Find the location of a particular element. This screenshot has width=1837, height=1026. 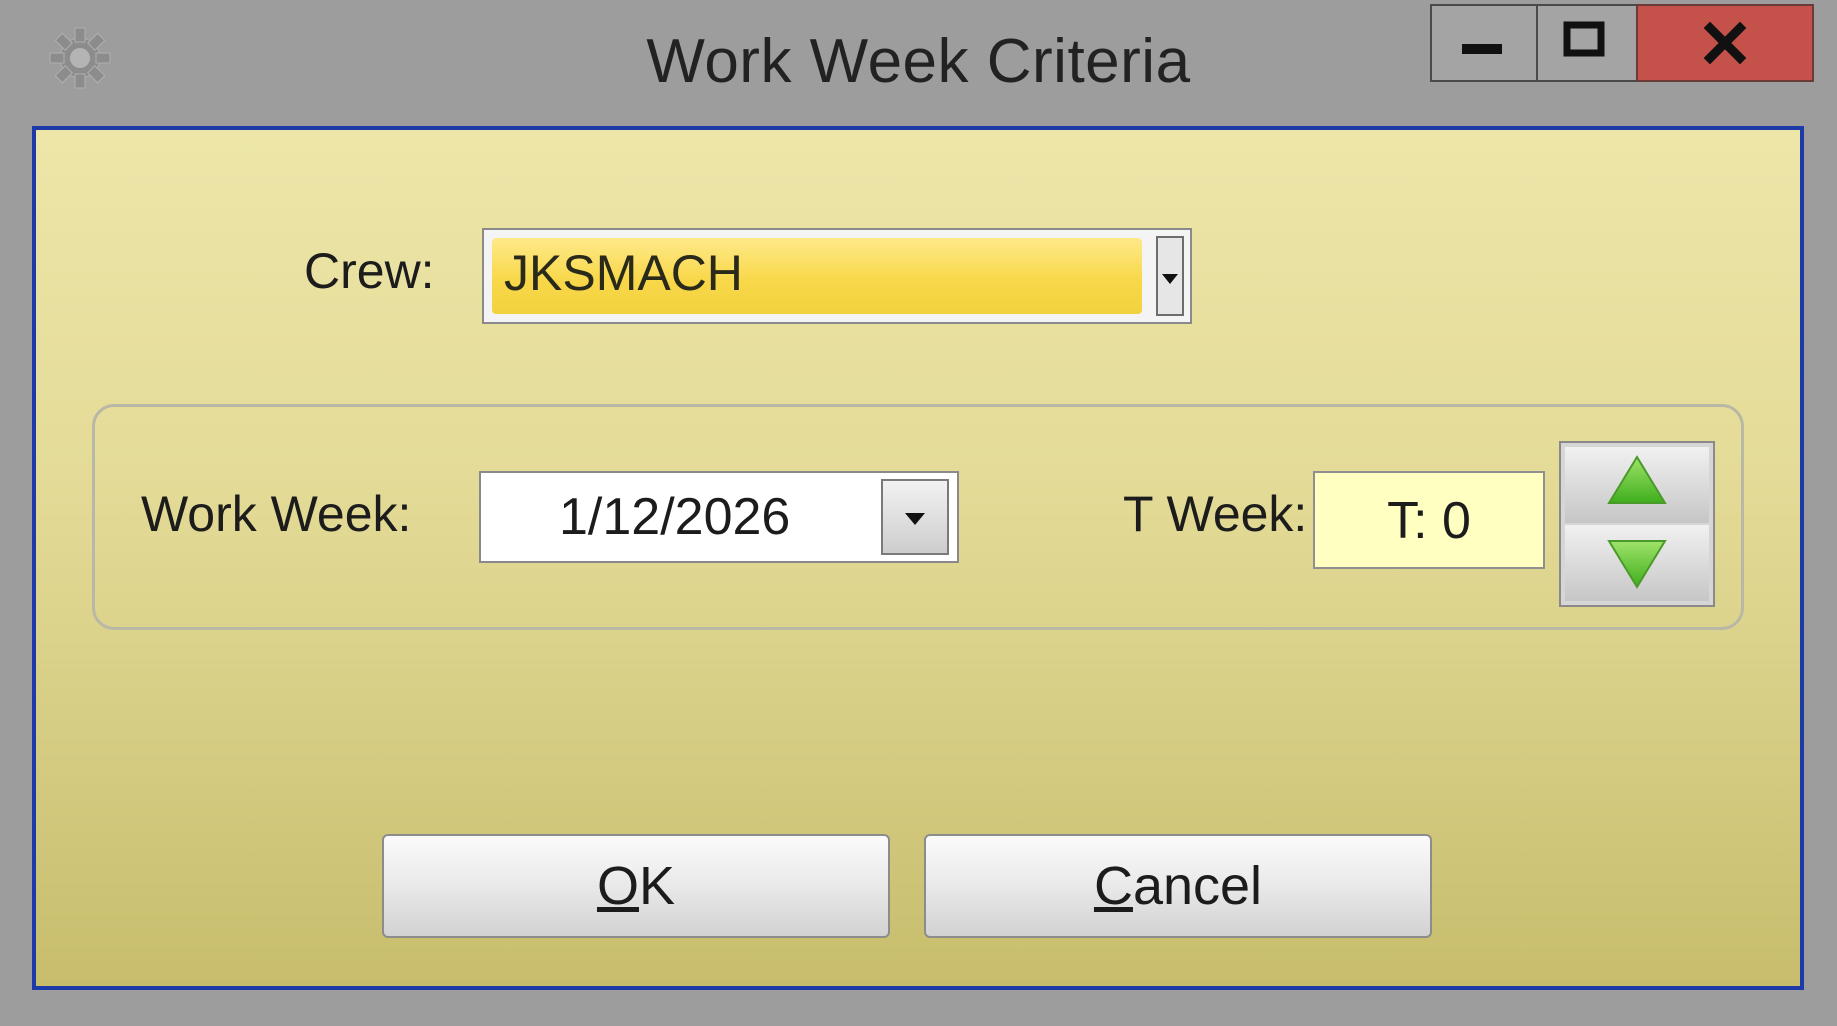

t-week-value: T: 0 is located at coordinates (1429, 521).